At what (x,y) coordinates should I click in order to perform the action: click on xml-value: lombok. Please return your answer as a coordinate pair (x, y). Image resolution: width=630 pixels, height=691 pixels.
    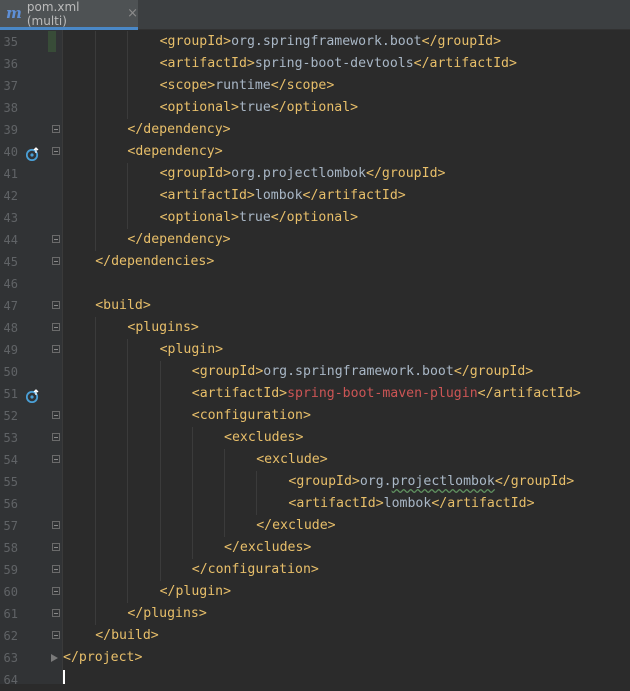
    Looking at the image, I should click on (278, 195).